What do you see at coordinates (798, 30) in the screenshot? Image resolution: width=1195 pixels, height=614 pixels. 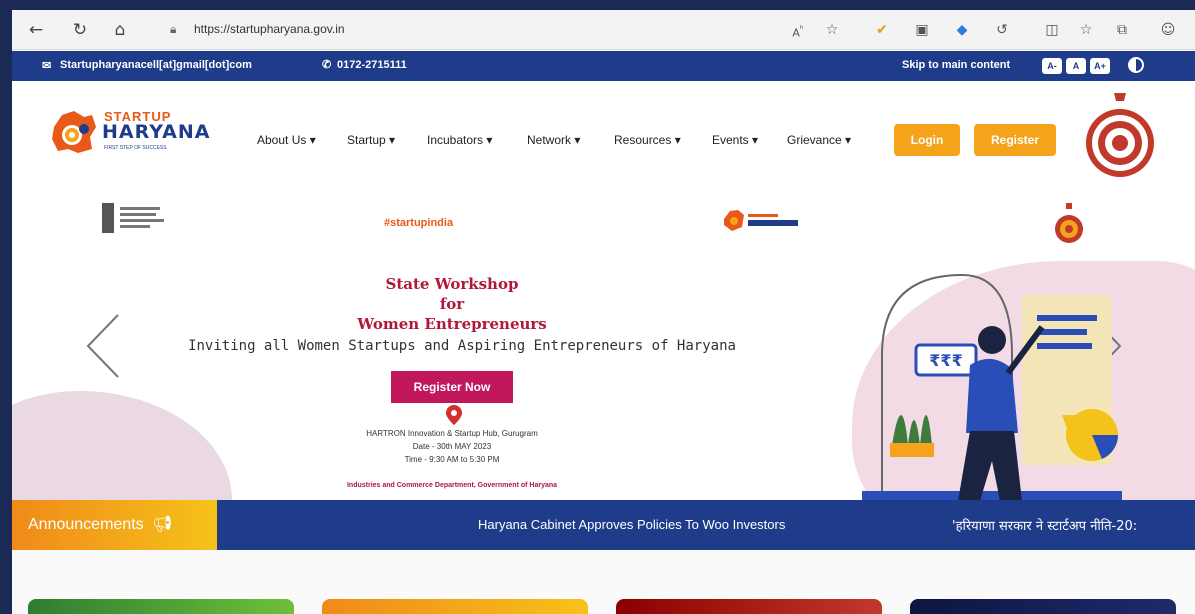 I see `read-aloud-icon: Aʰ` at bounding box center [798, 30].